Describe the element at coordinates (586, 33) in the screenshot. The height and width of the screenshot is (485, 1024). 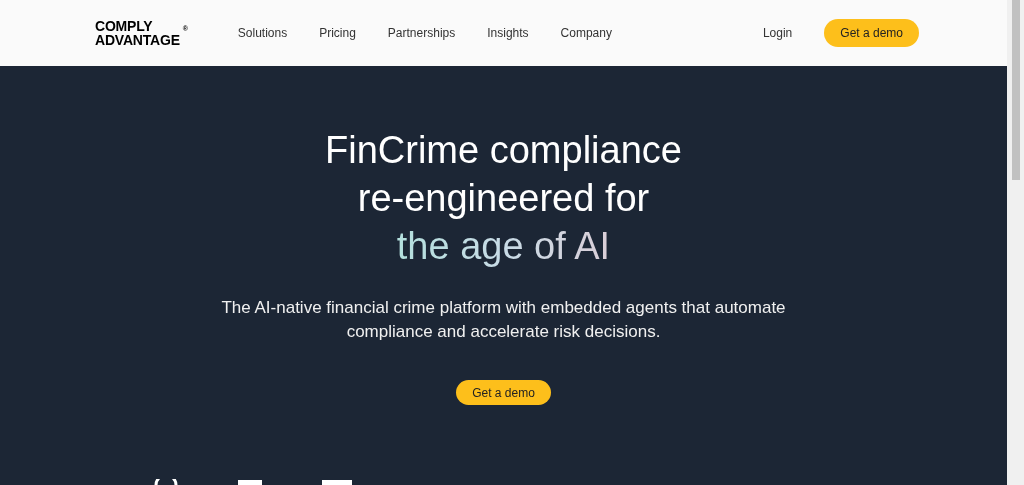
I see `nav-link: Company` at that location.